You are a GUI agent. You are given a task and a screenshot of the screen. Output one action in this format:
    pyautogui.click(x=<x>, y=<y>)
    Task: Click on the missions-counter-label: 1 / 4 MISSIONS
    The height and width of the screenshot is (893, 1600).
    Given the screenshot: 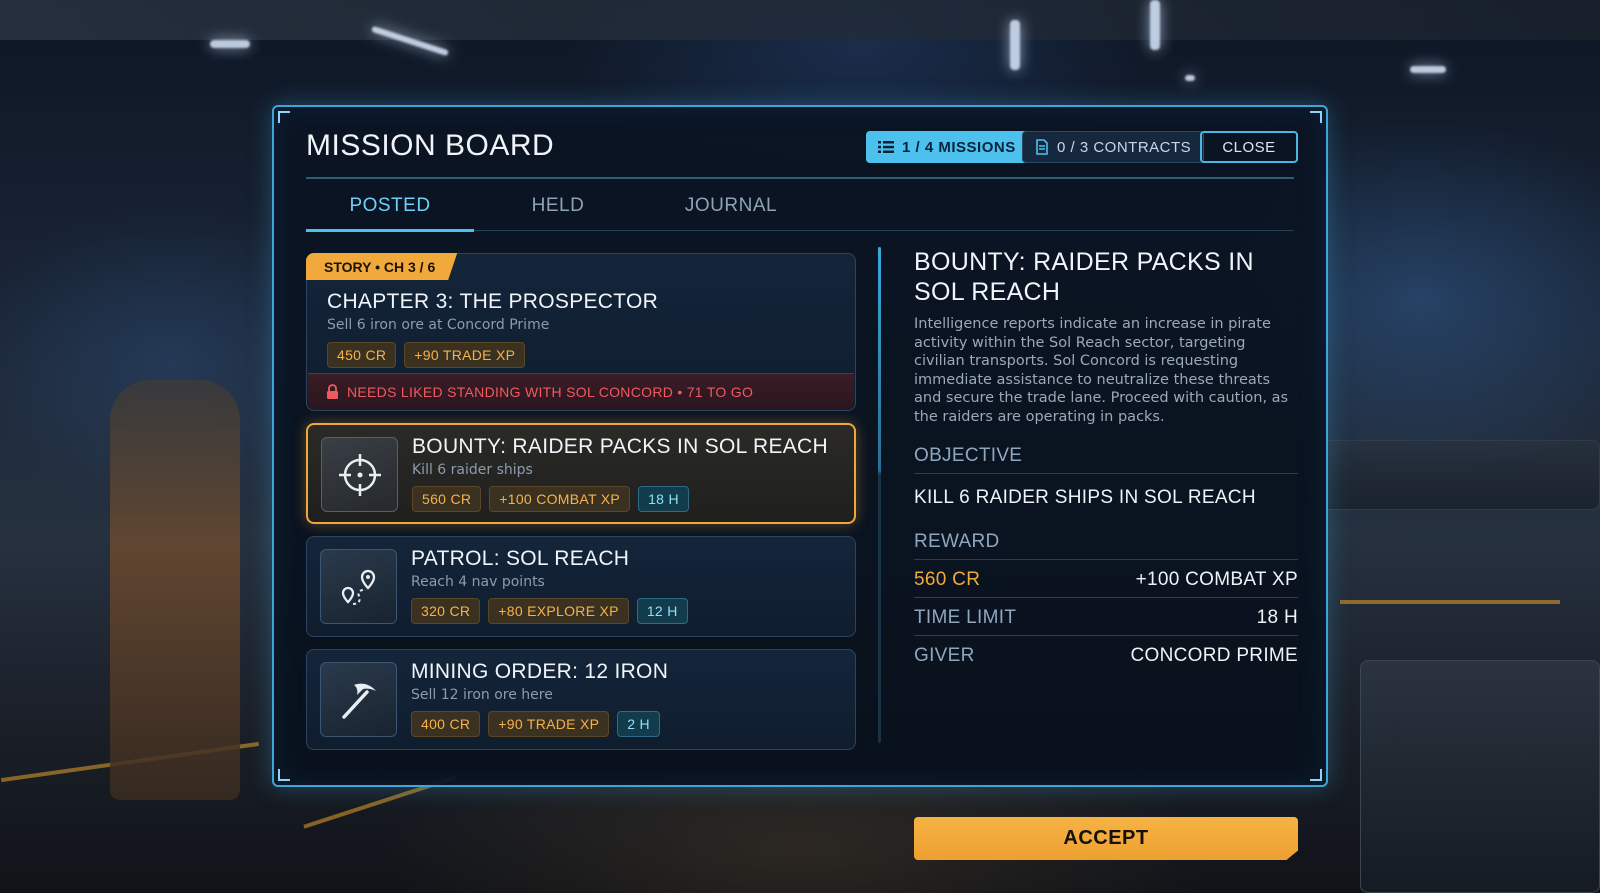 What is the action you would take?
    pyautogui.click(x=959, y=147)
    